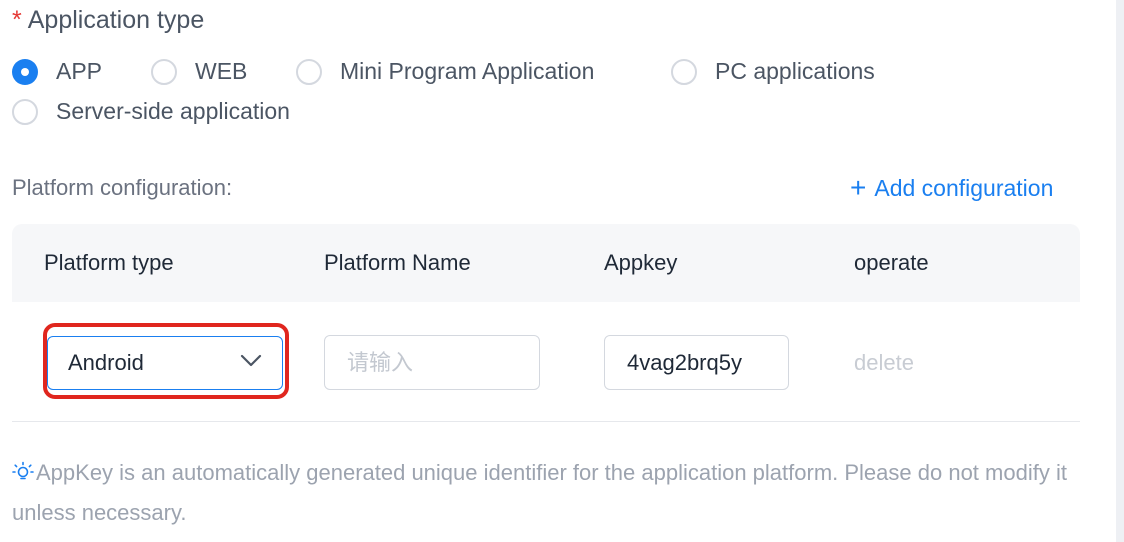  Describe the element at coordinates (641, 262) in the screenshot. I see `column-header-appkey: Appkey` at that location.